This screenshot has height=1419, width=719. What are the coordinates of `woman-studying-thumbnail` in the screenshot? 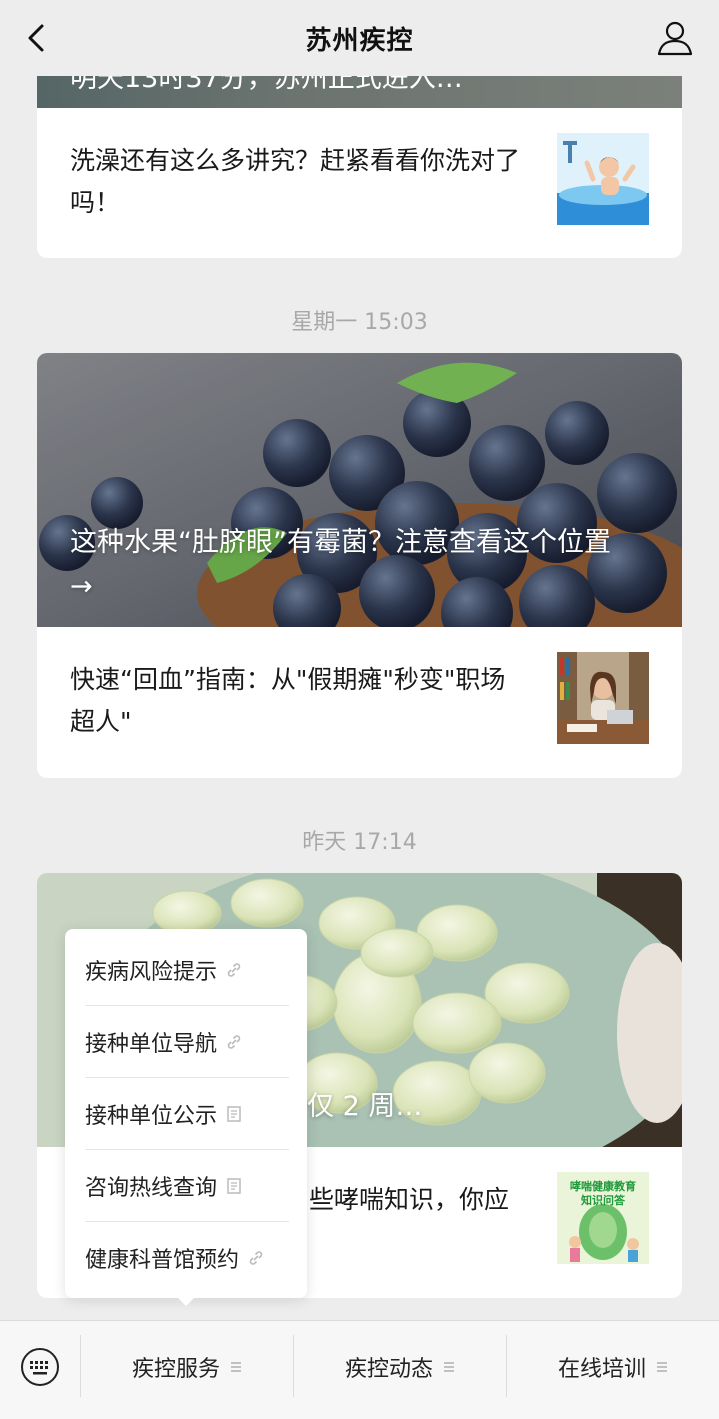 It's located at (603, 698).